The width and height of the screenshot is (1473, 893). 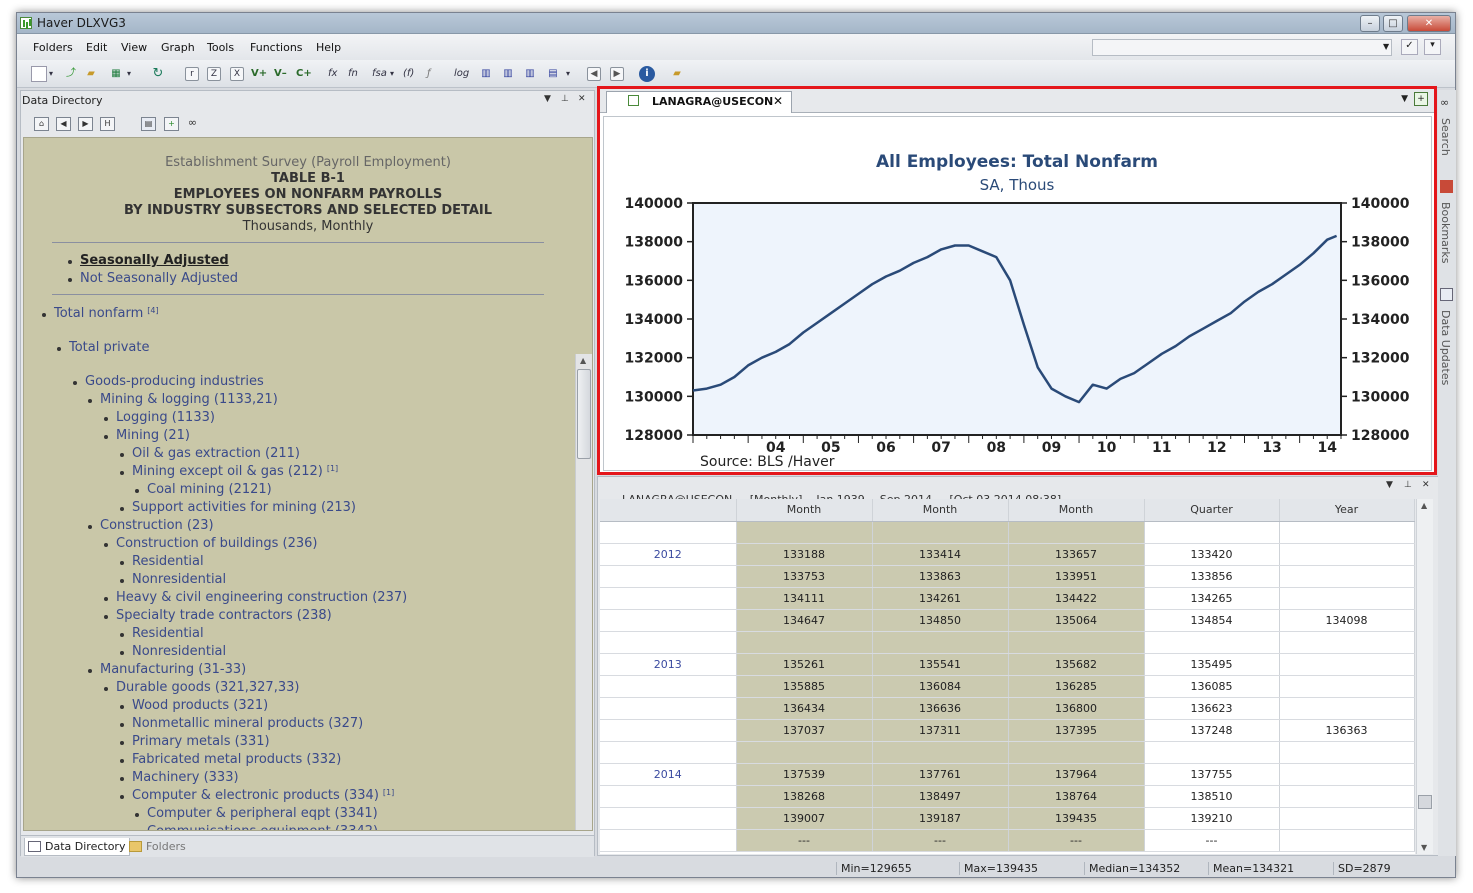 What do you see at coordinates (1446, 294) in the screenshot?
I see `data-updates-icon` at bounding box center [1446, 294].